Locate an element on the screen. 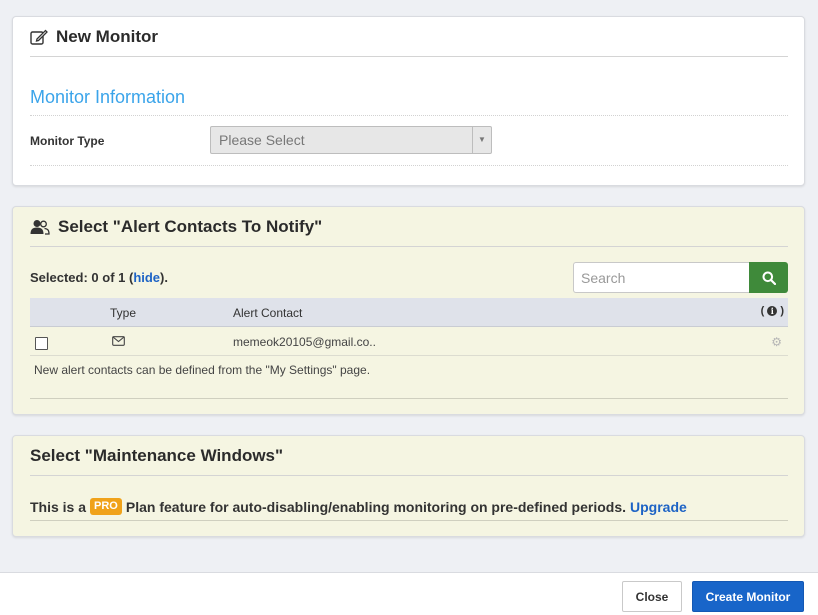 This screenshot has width=818, height=615. new-monitor-header: New Monitor is located at coordinates (409, 37).